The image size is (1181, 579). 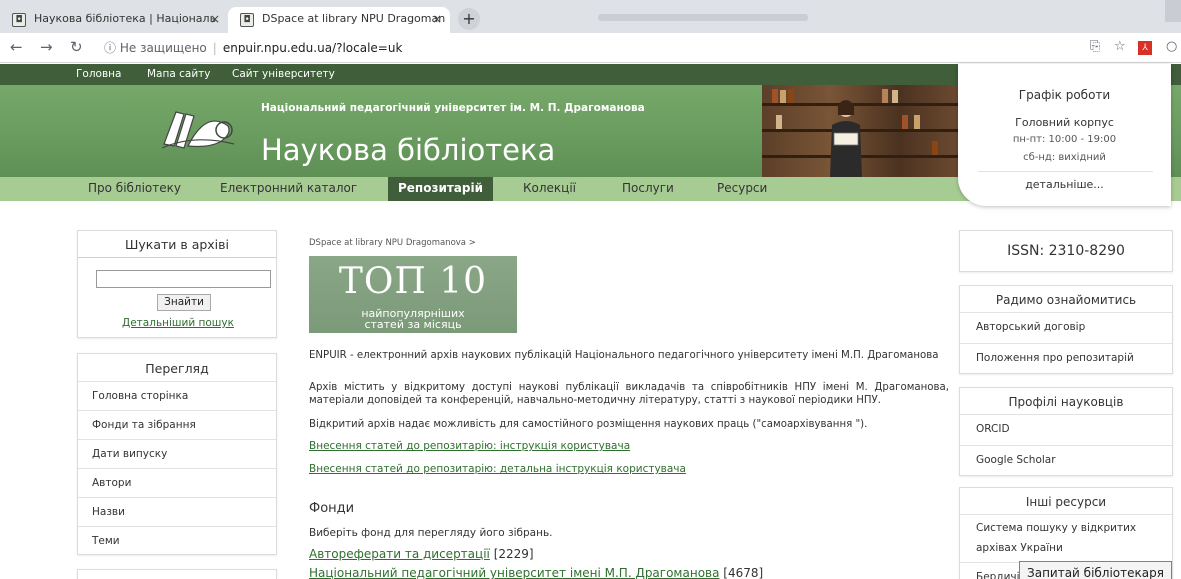 What do you see at coordinates (76, 47) in the screenshot?
I see `reload-icon: ↻` at bounding box center [76, 47].